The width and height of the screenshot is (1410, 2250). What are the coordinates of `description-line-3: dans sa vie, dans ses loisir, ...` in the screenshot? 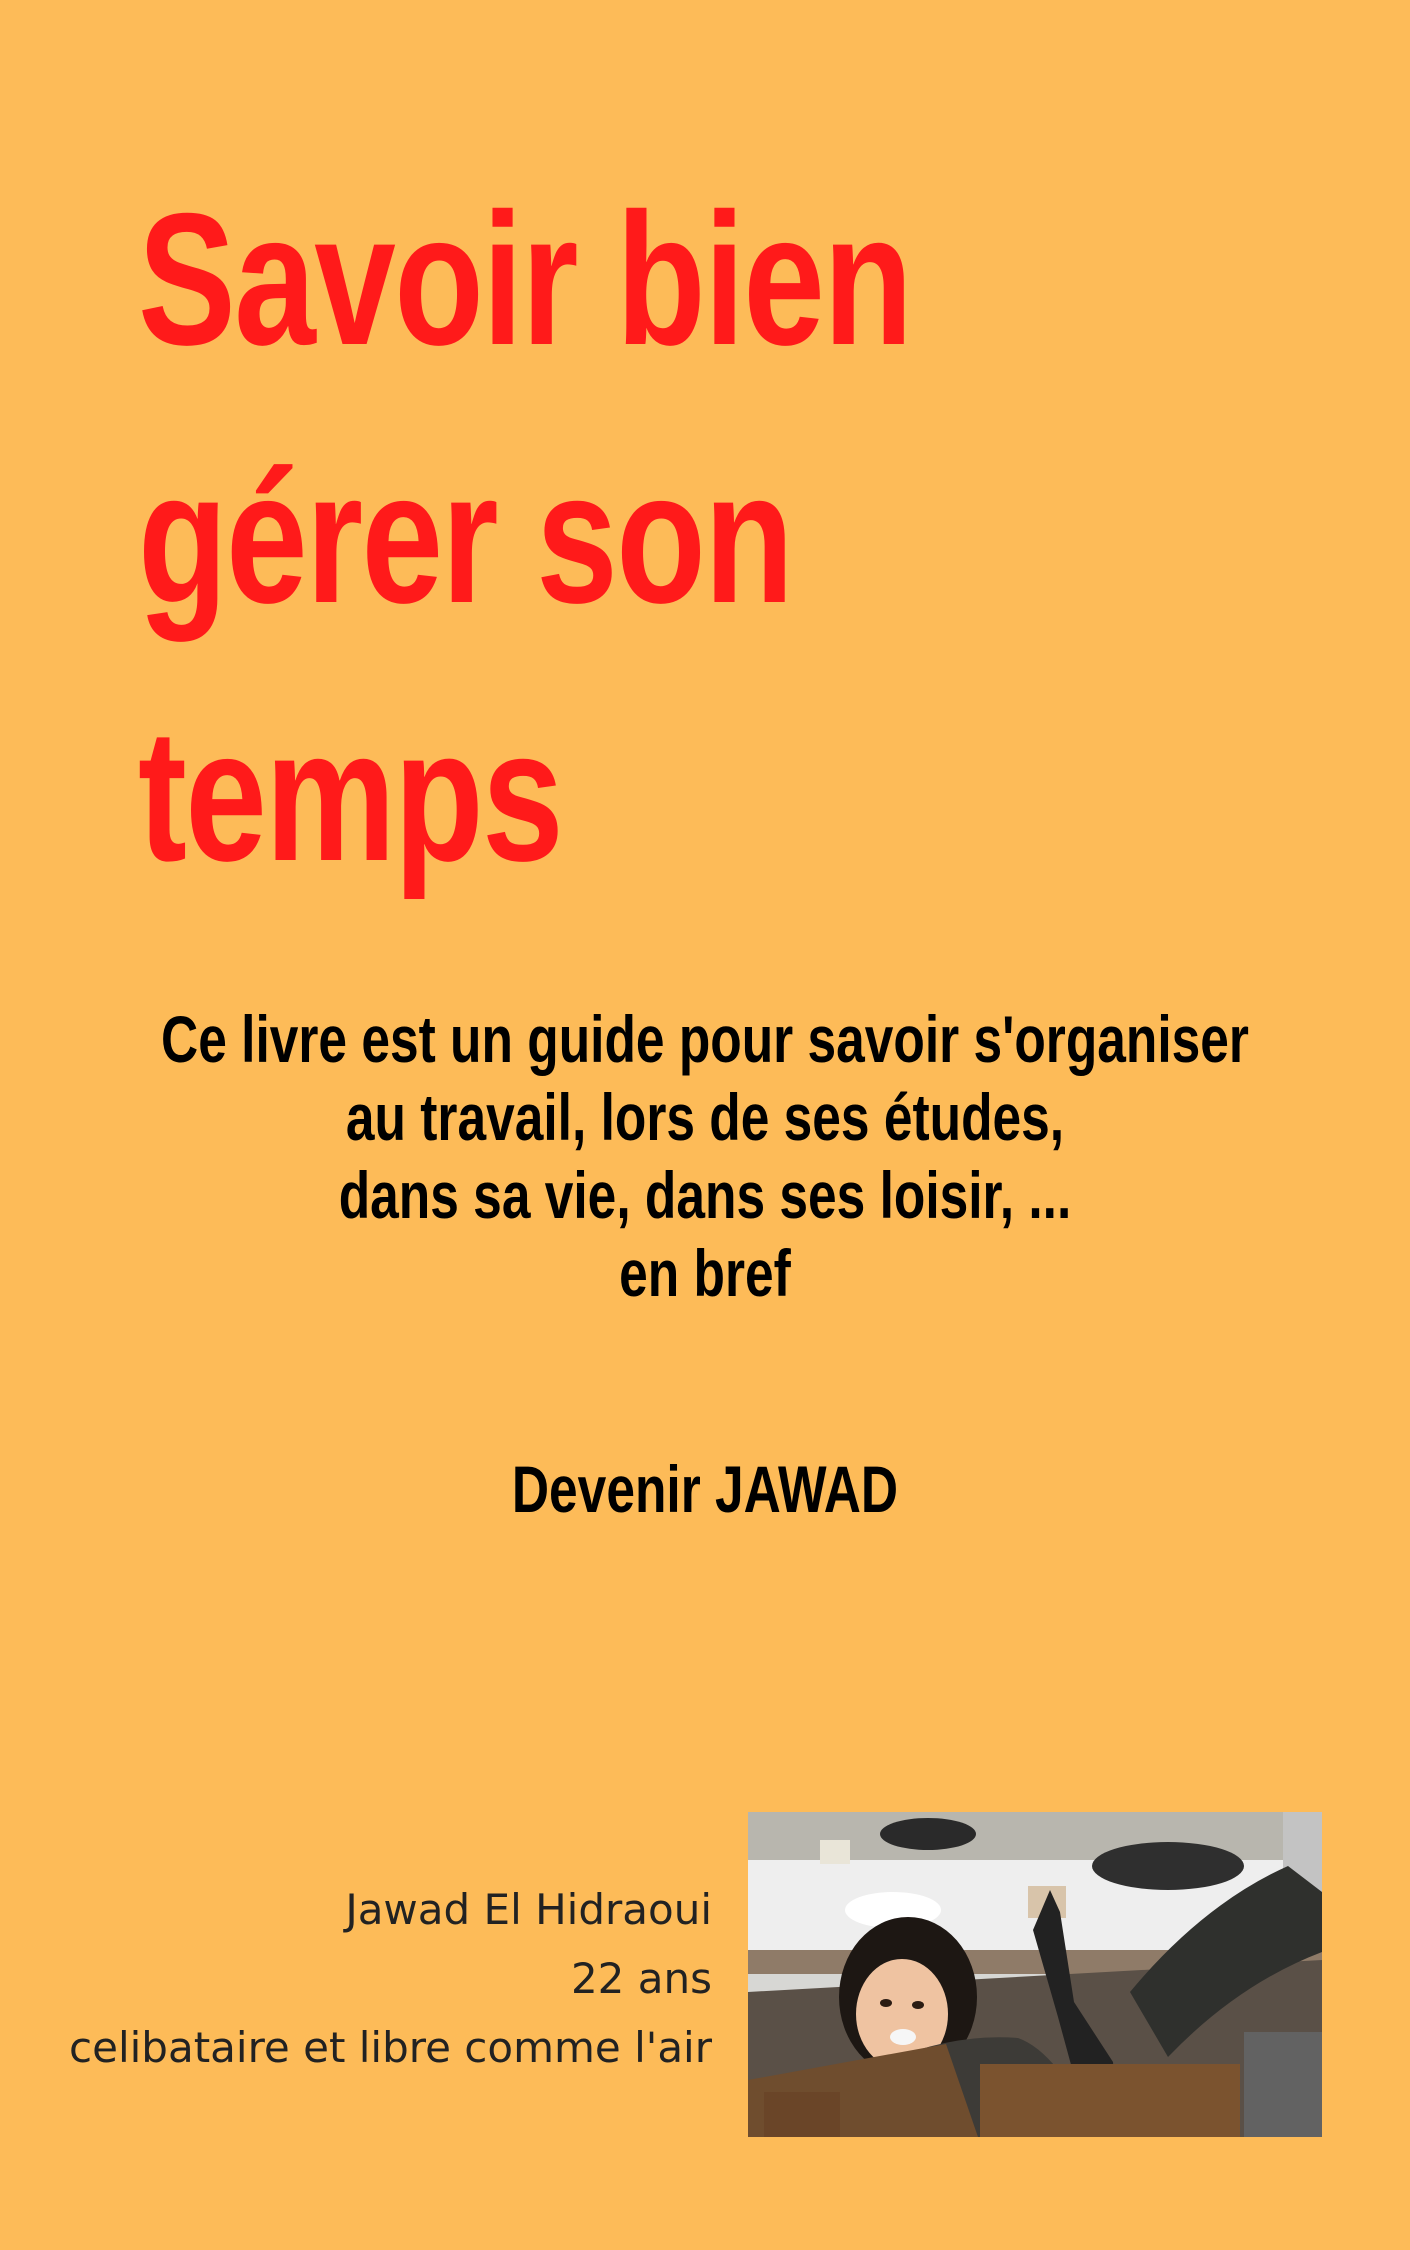 It's located at (705, 1195).